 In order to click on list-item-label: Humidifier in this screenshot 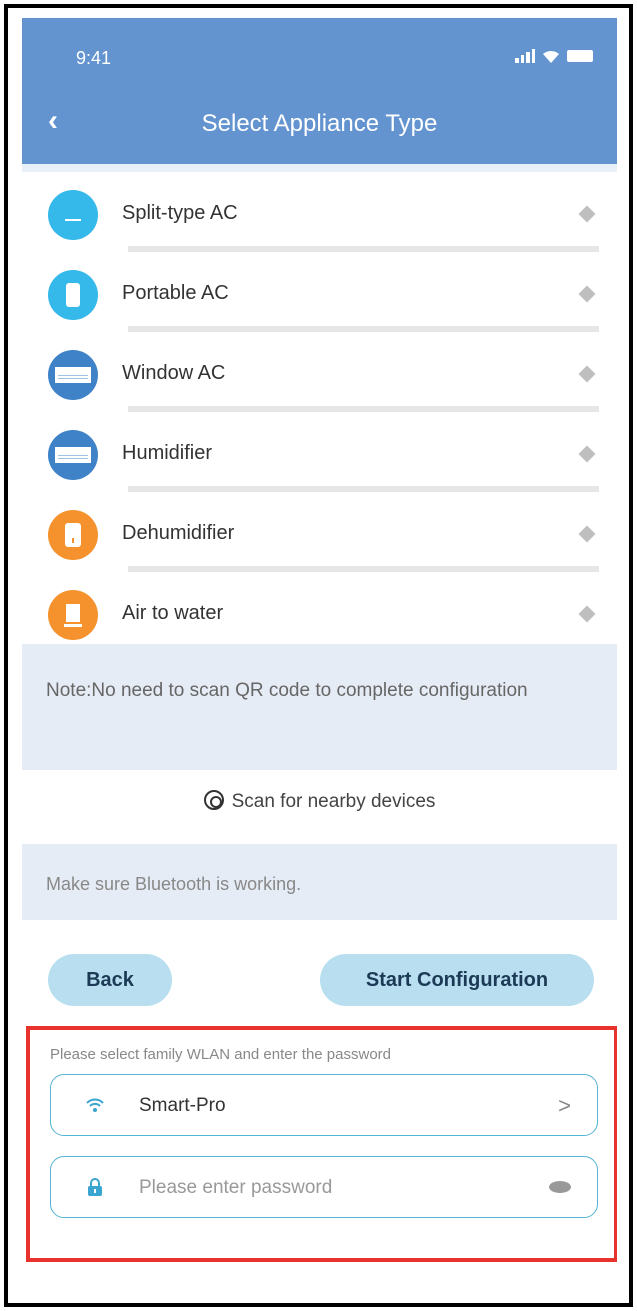, I will do `click(167, 453)`.